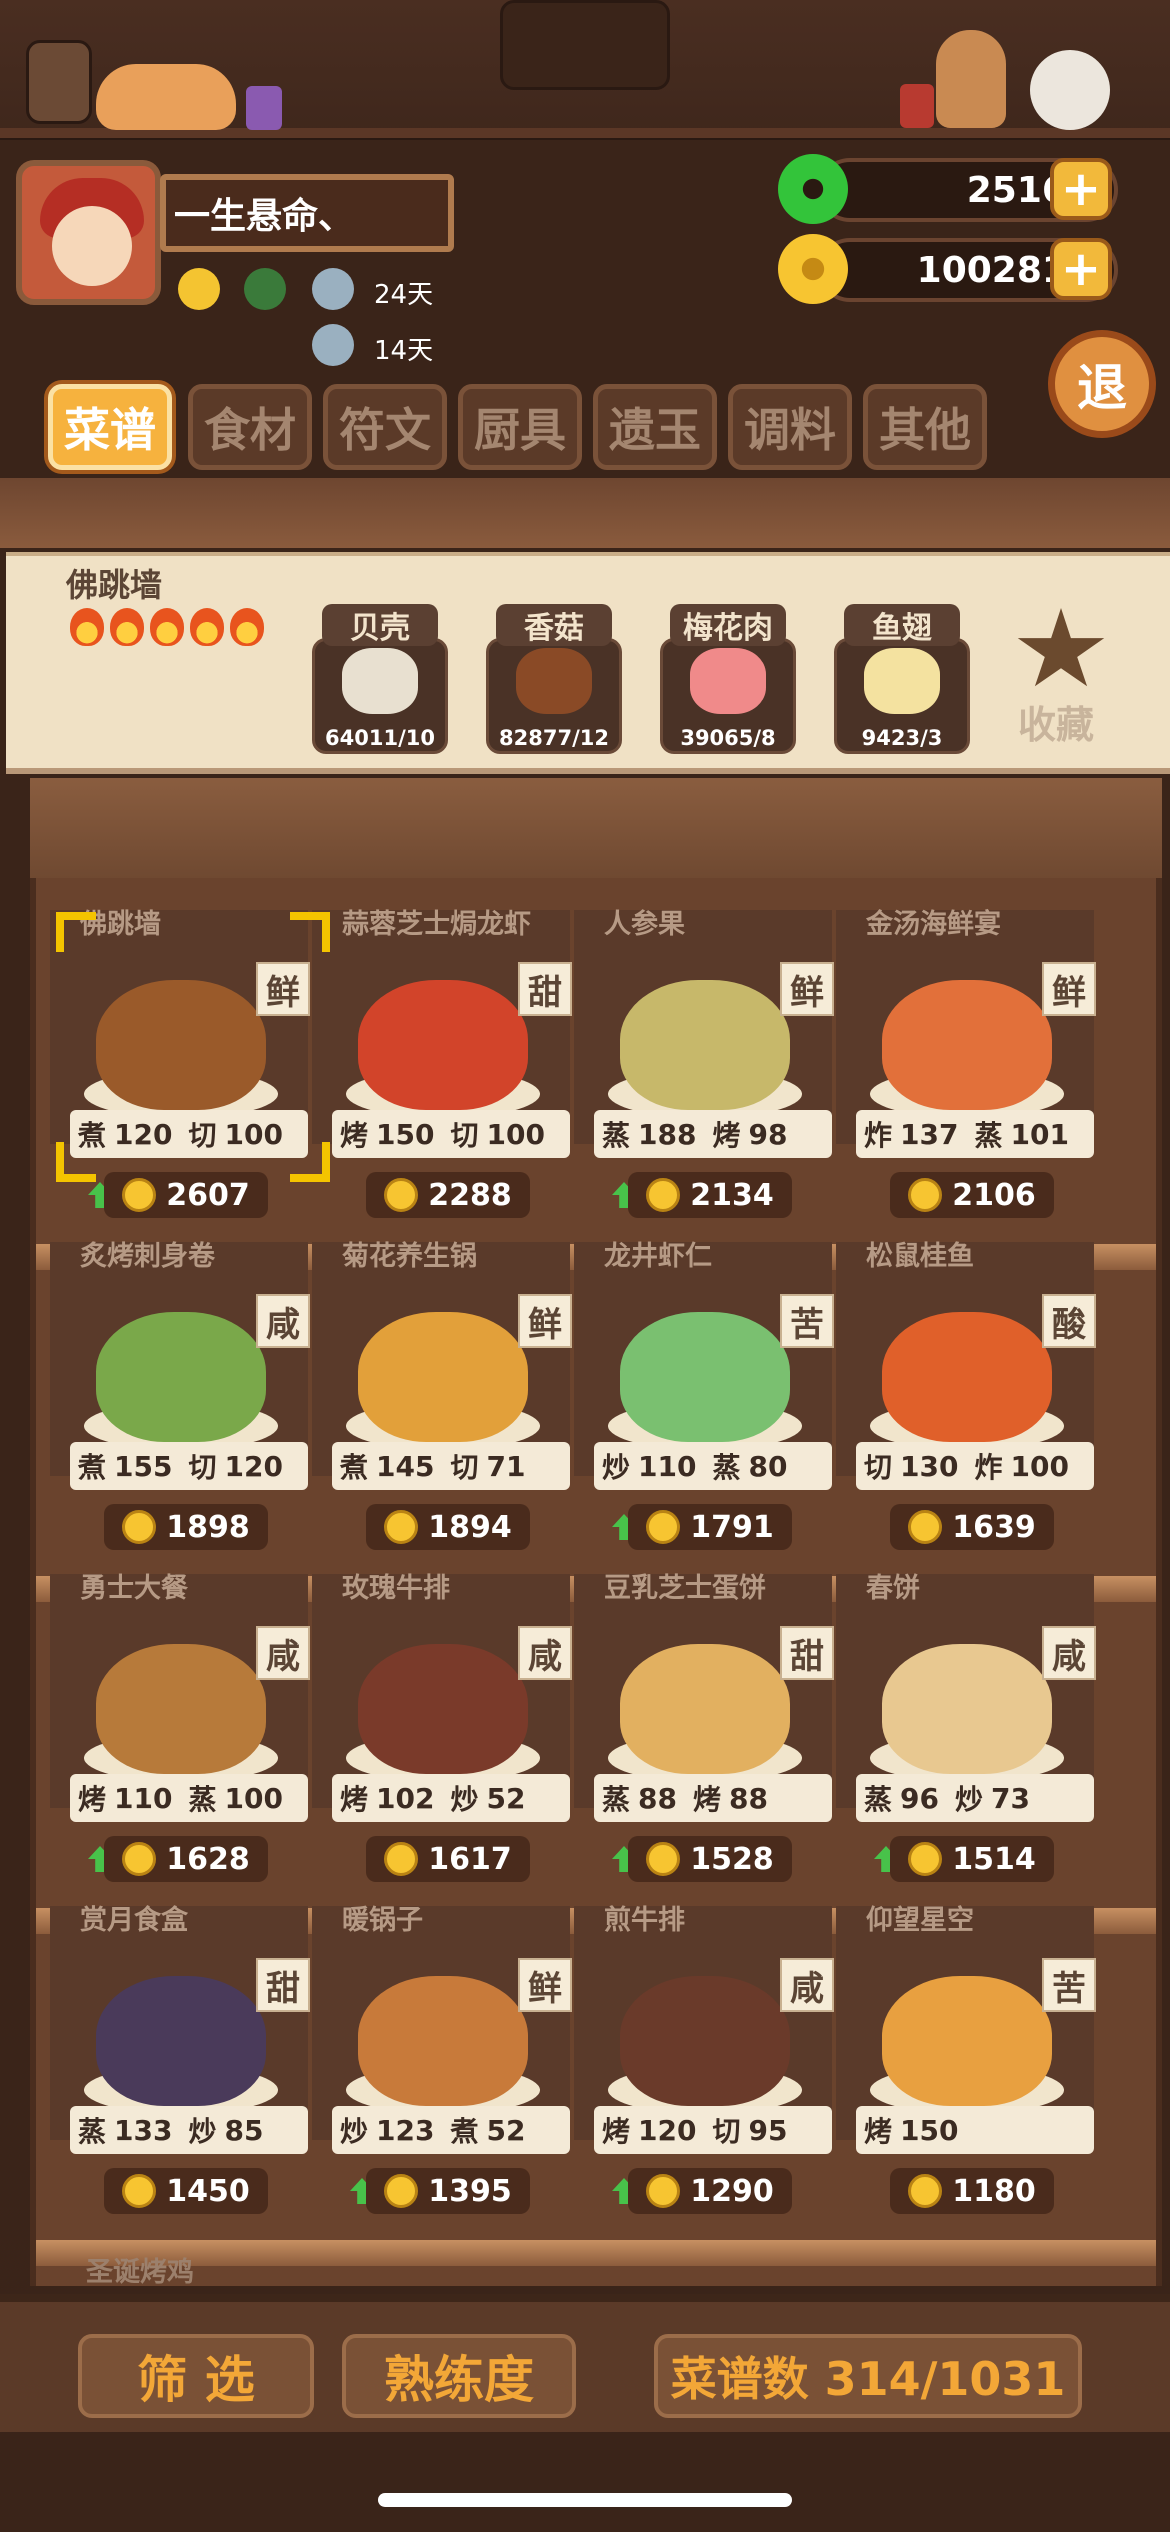 Image resolution: width=1170 pixels, height=2532 pixels. What do you see at coordinates (988, 1135) in the screenshot?
I see `skill-2: 蒸` at bounding box center [988, 1135].